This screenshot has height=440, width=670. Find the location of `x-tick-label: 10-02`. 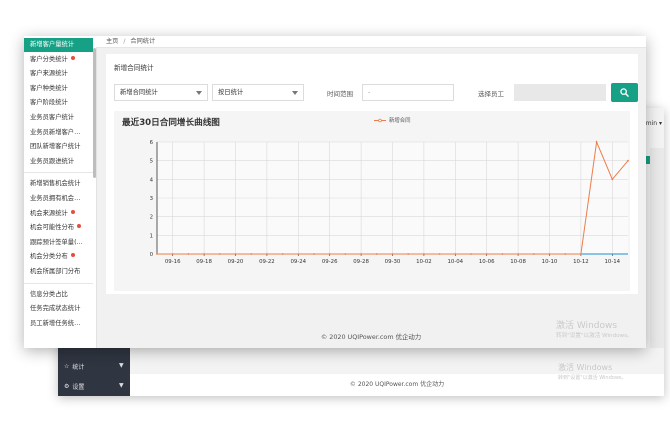

x-tick-label: 10-02 is located at coordinates (424, 262).